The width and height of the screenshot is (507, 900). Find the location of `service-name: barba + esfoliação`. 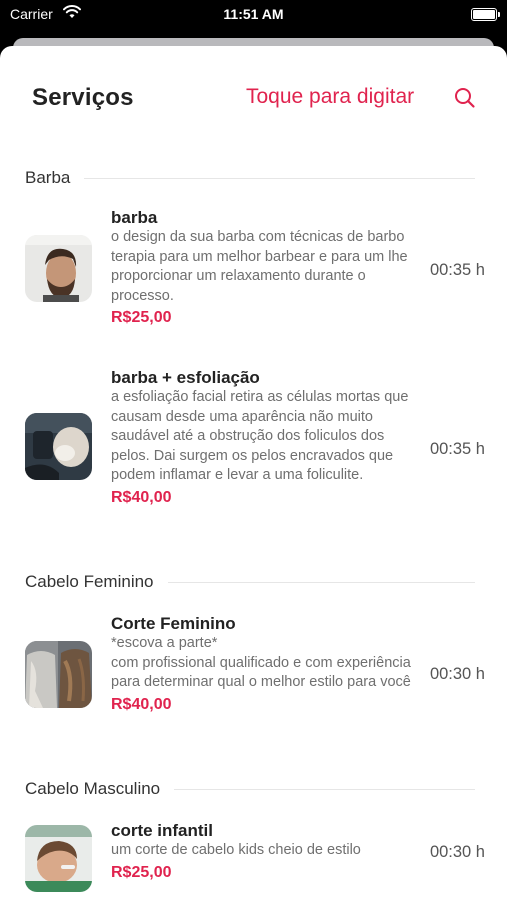

service-name: barba + esfoliação is located at coordinates (185, 377).